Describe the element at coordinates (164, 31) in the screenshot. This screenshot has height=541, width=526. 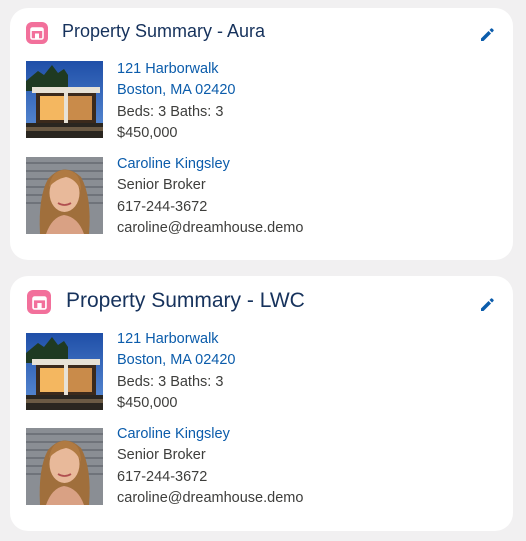
I see `card-title: Property Summary - Aura` at that location.